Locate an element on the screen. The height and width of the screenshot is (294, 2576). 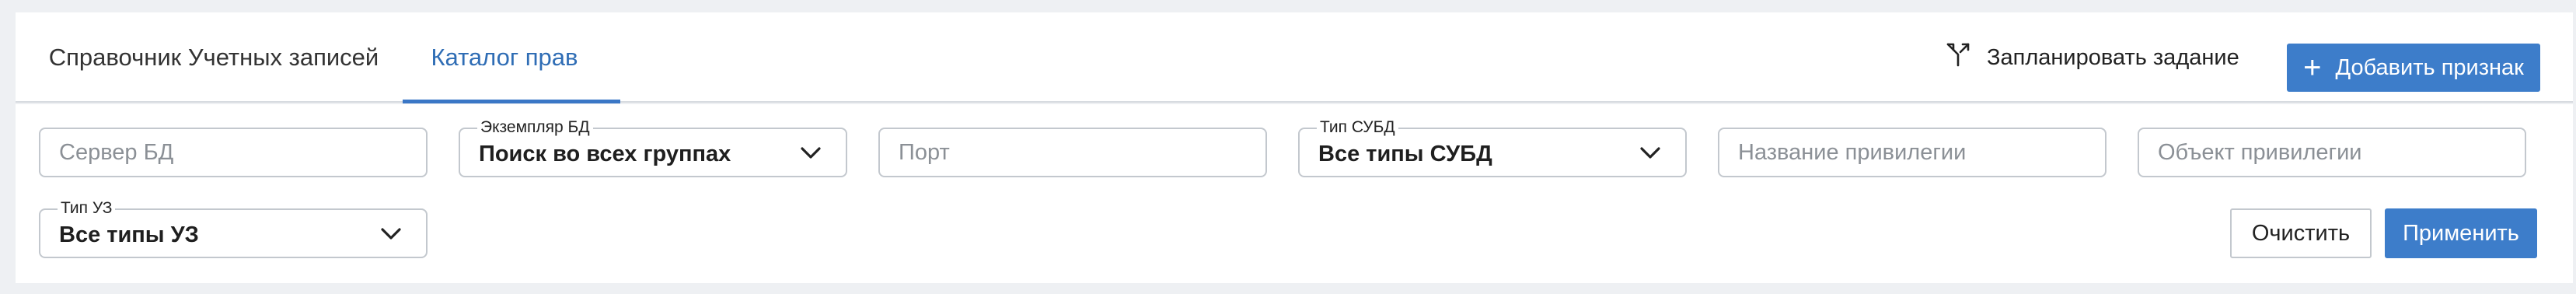
db-instance-select: Экземпляр БД Поиск во всех группах is located at coordinates (653, 148).